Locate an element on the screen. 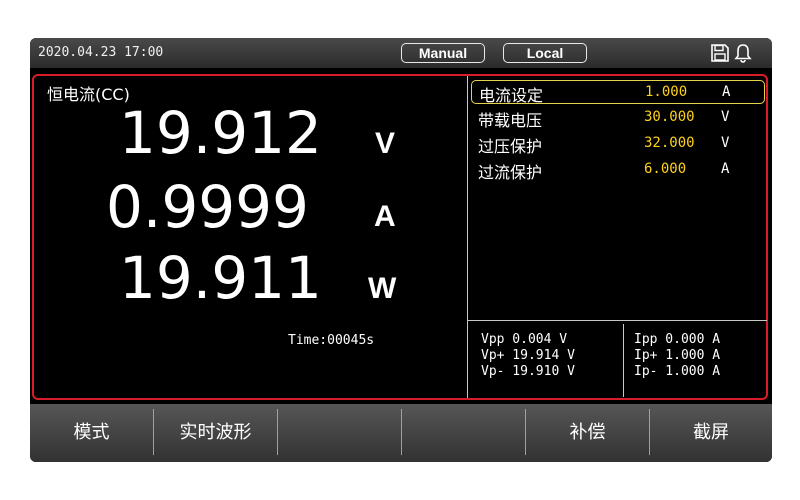 The height and width of the screenshot is (500, 800). setting-label: 带载电压 is located at coordinates (510, 120).